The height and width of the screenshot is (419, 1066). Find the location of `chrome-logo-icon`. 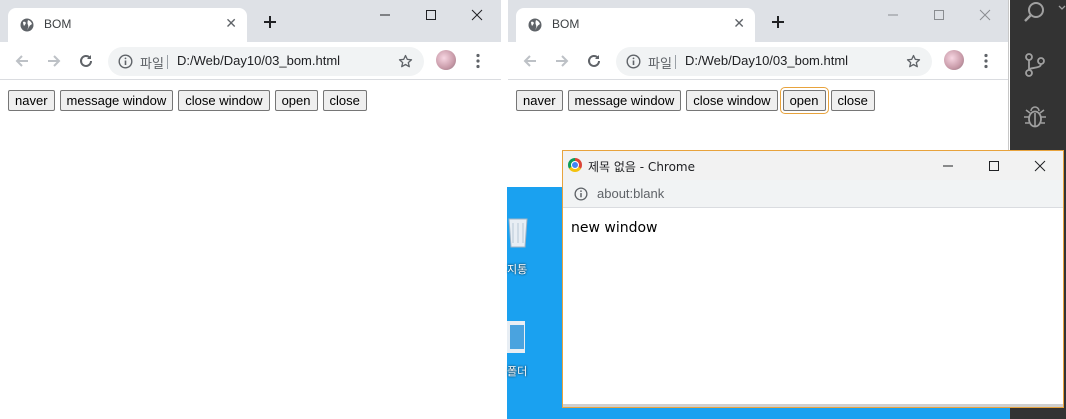

chrome-logo-icon is located at coordinates (575, 165).